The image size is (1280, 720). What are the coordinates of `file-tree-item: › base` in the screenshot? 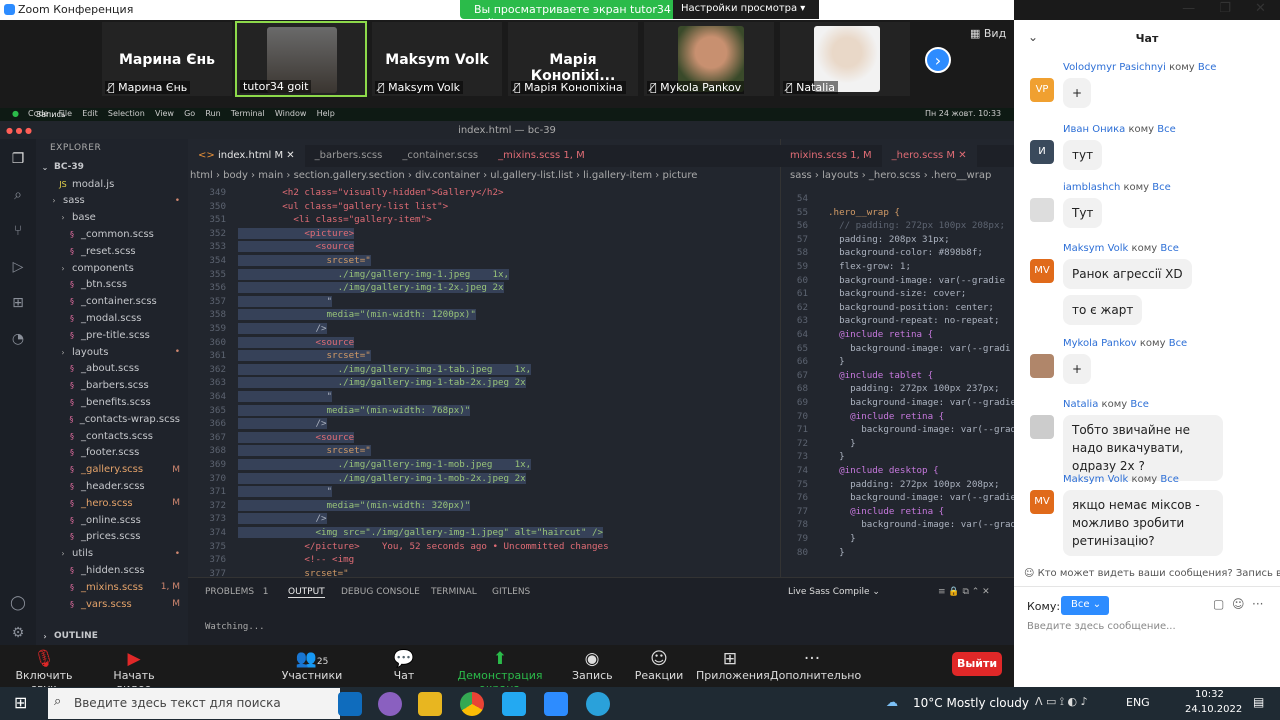 It's located at (112, 217).